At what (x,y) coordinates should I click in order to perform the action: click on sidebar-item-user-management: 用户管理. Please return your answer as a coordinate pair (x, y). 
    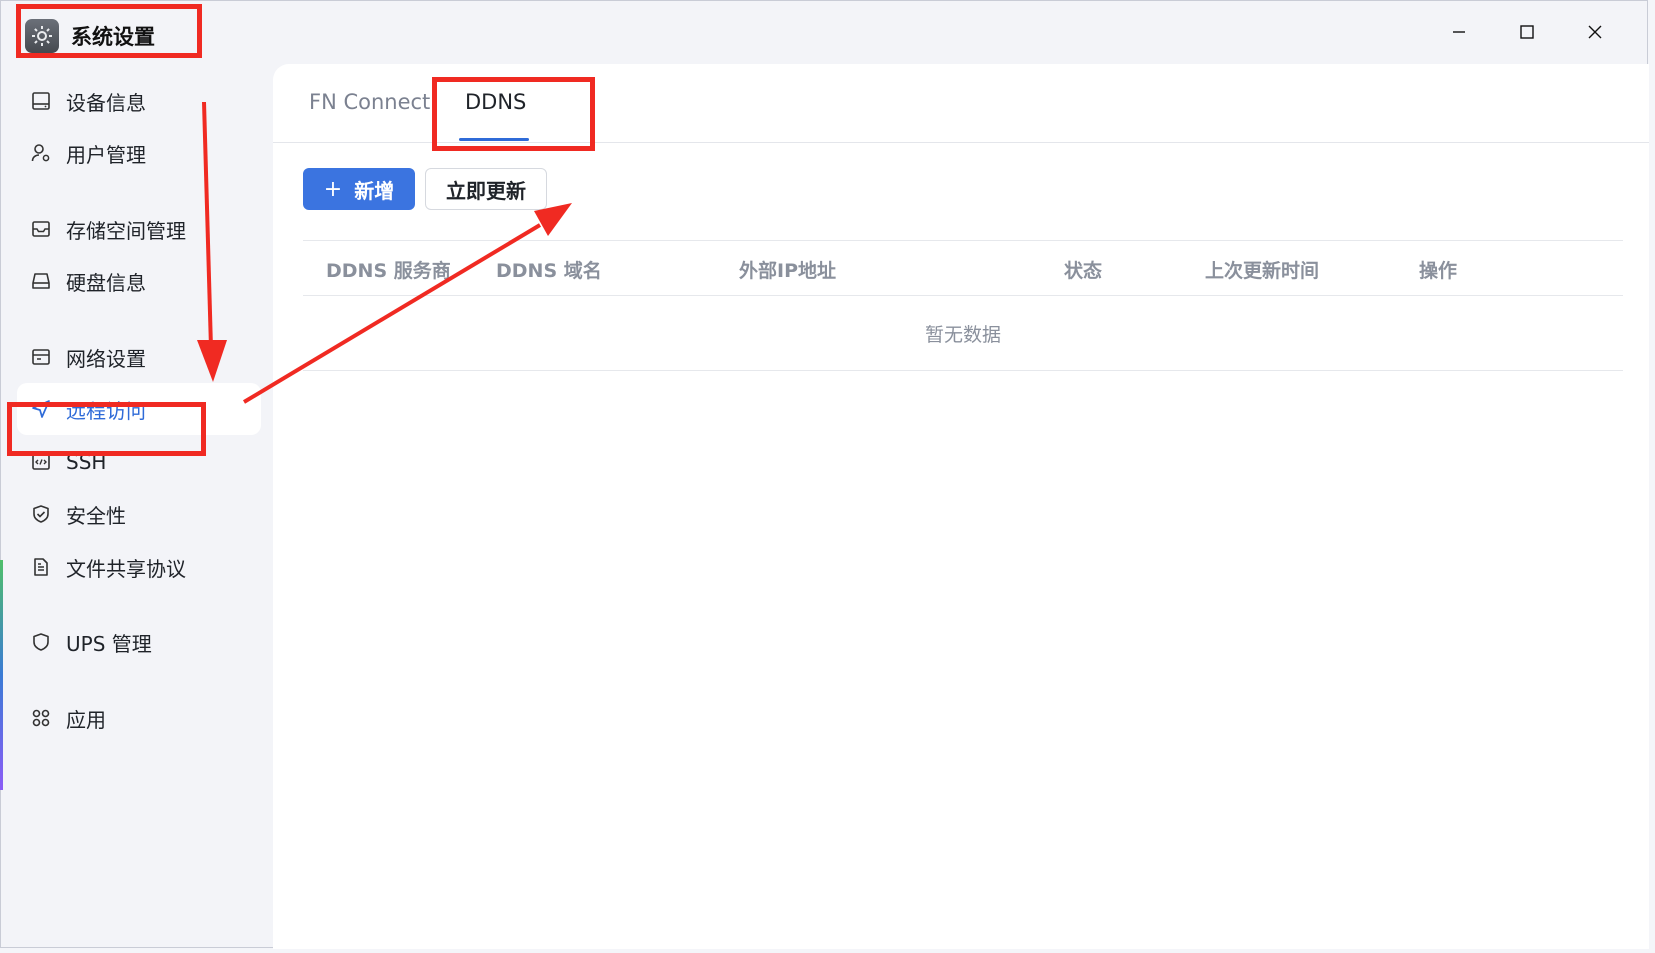
    Looking at the image, I should click on (139, 153).